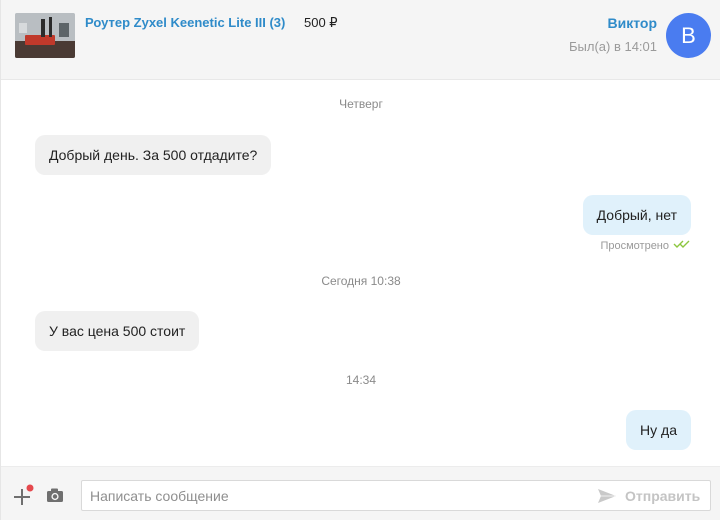 This screenshot has height=520, width=720. What do you see at coordinates (117, 331) in the screenshot?
I see `incoming-message: У вас цена 500 стоит` at bounding box center [117, 331].